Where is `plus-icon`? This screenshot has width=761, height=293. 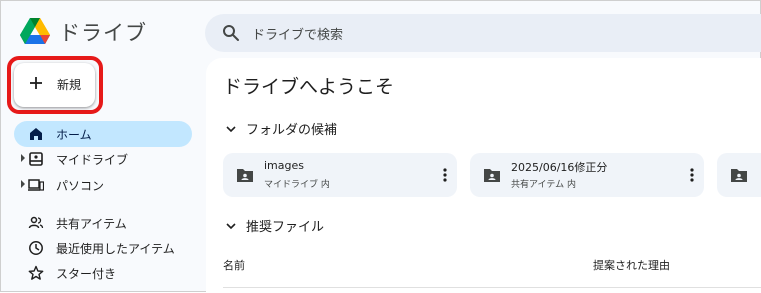 plus-icon is located at coordinates (36, 83).